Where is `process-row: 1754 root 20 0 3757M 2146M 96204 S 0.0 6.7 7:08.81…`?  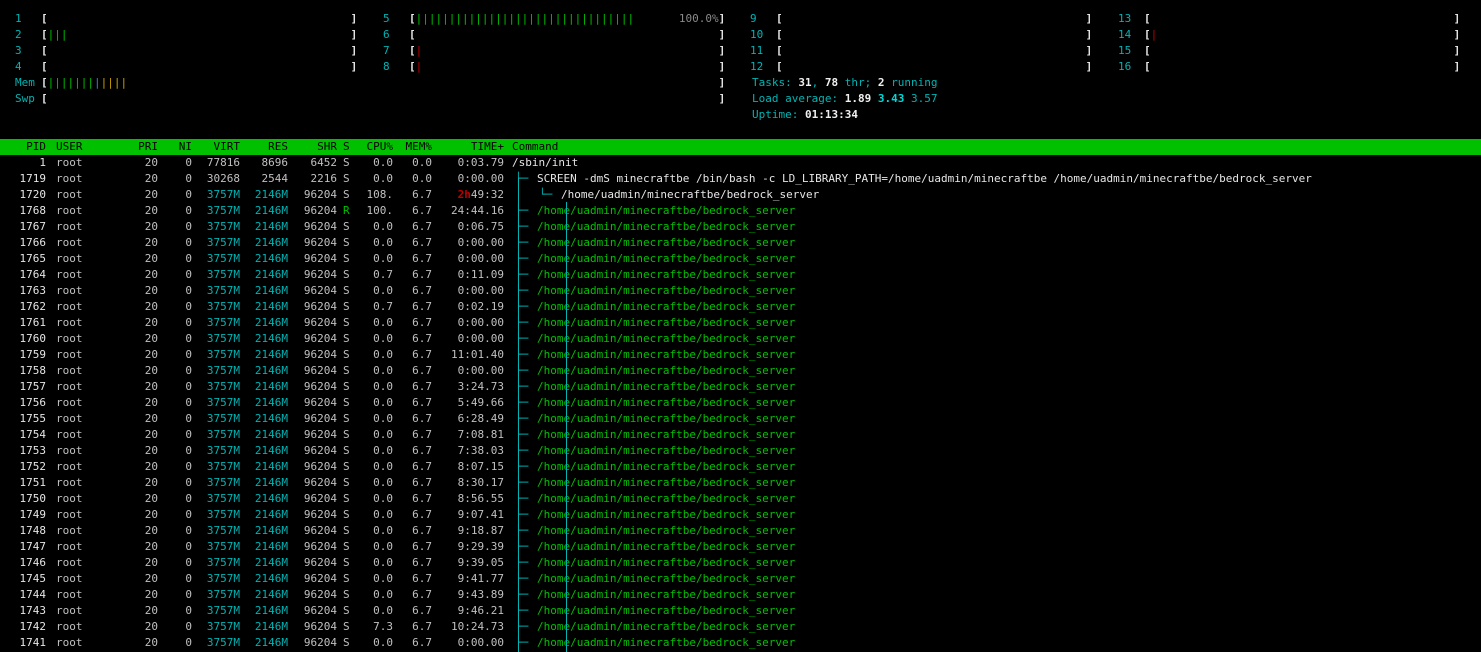
process-row: 1754 root 20 0 3757M 2146M 96204 S 0.0 6.7 7:08.81… is located at coordinates (740, 435).